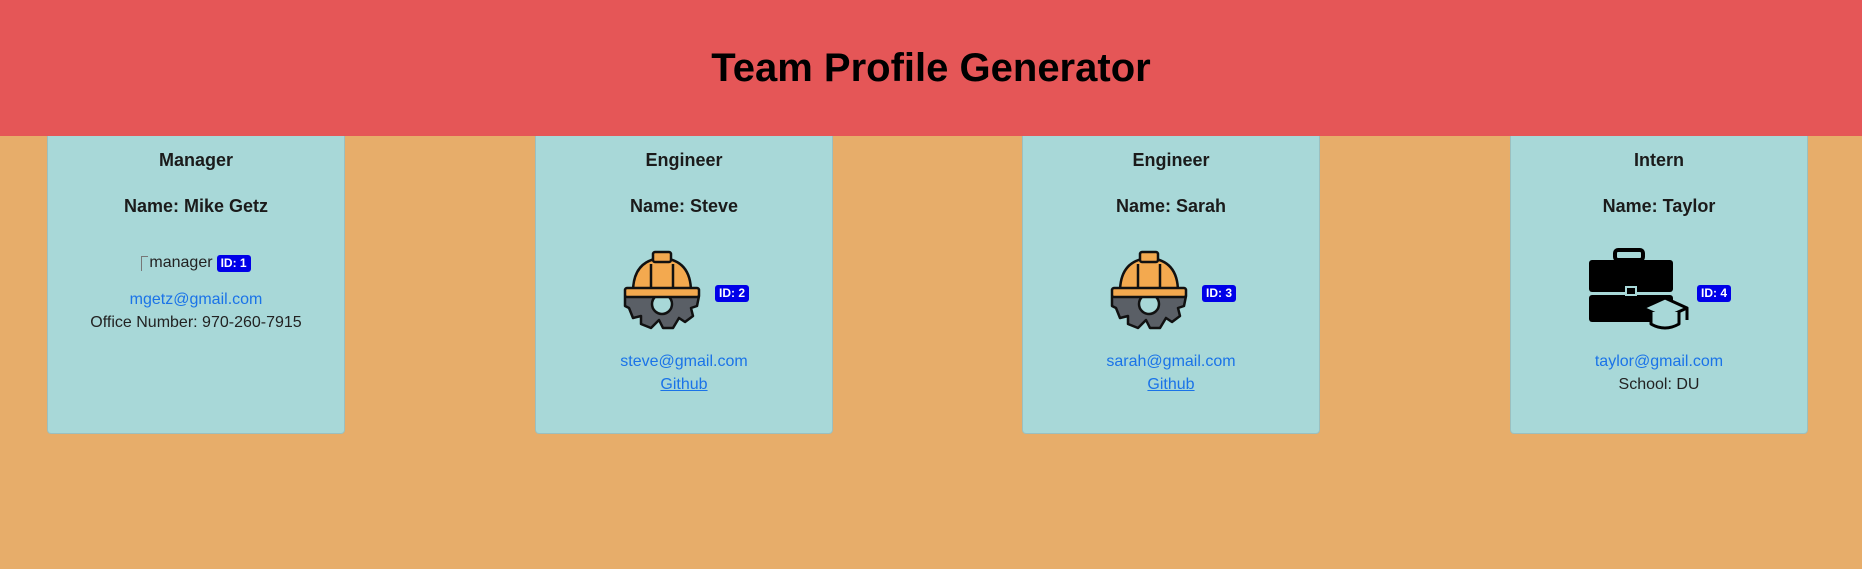  I want to click on email-link: sarah@gmail.com, so click(1171, 362).